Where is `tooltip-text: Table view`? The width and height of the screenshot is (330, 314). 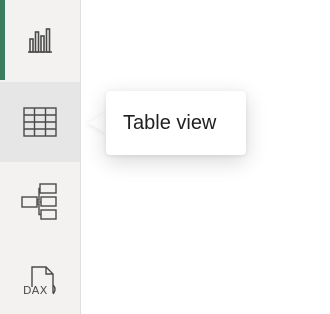
tooltip-text: Table view is located at coordinates (170, 122).